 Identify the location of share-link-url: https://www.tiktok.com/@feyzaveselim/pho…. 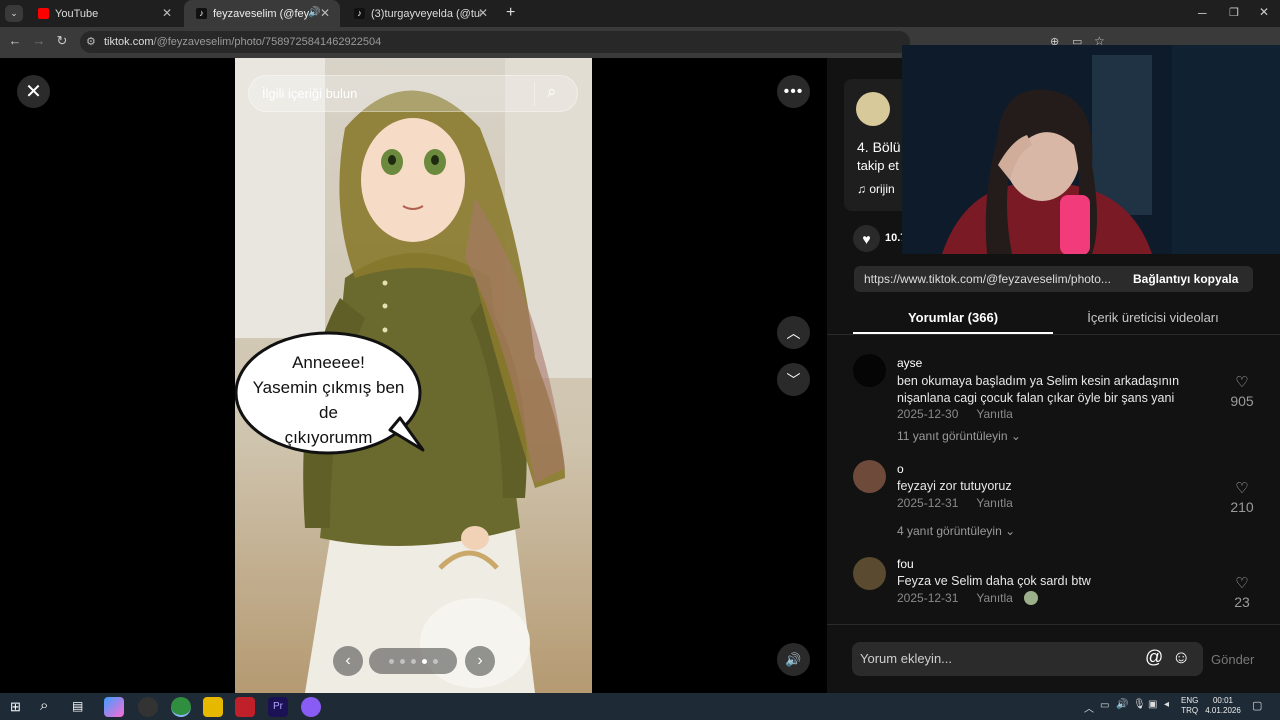
(987, 279).